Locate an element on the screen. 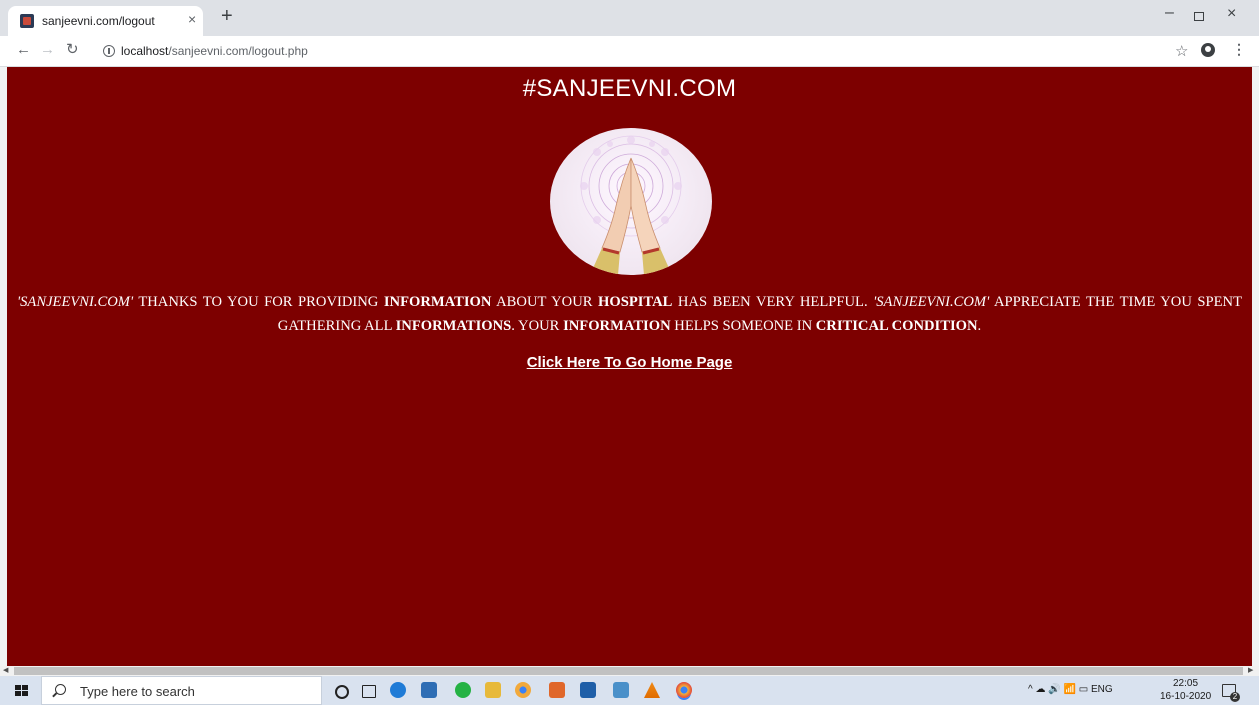 The image size is (1259, 705). horizontal-scrollbar: ◀ ▶ is located at coordinates (629, 671).